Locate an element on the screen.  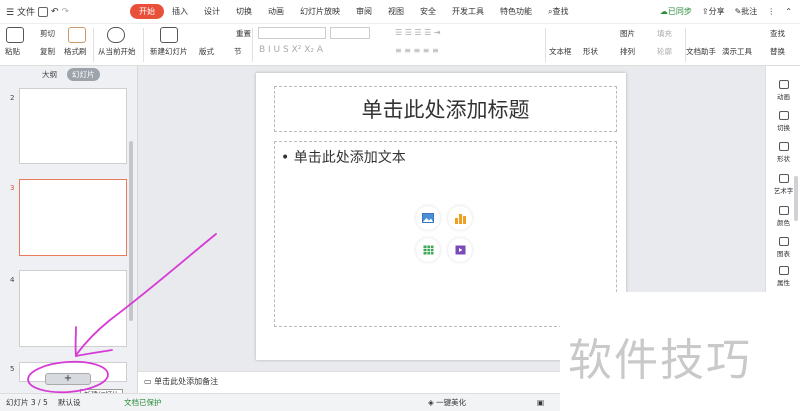
sync-label: 已同步 is located at coordinates (679, 11).